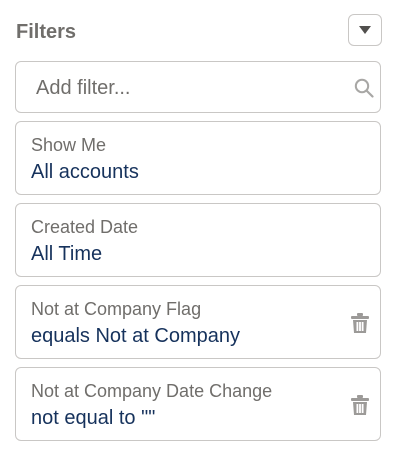  I want to click on chevron-down-icon, so click(365, 30).